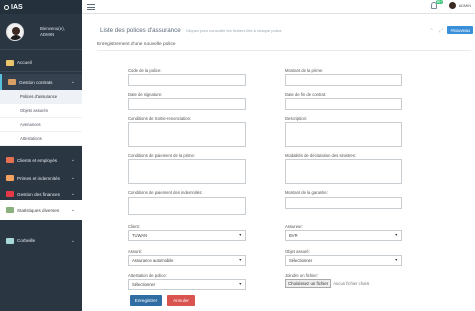 This screenshot has height=311, width=475. I want to click on signature-label: Date de signature:, so click(145, 94).